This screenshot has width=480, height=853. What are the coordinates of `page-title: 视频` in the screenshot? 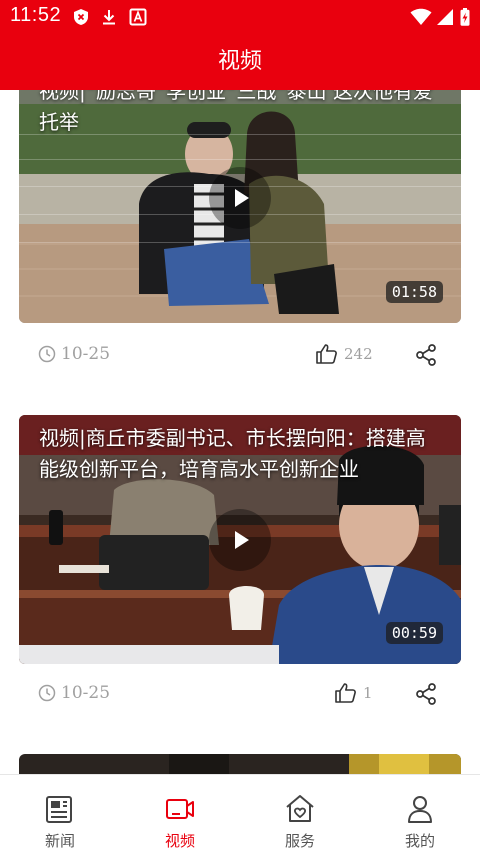 It's located at (239, 61).